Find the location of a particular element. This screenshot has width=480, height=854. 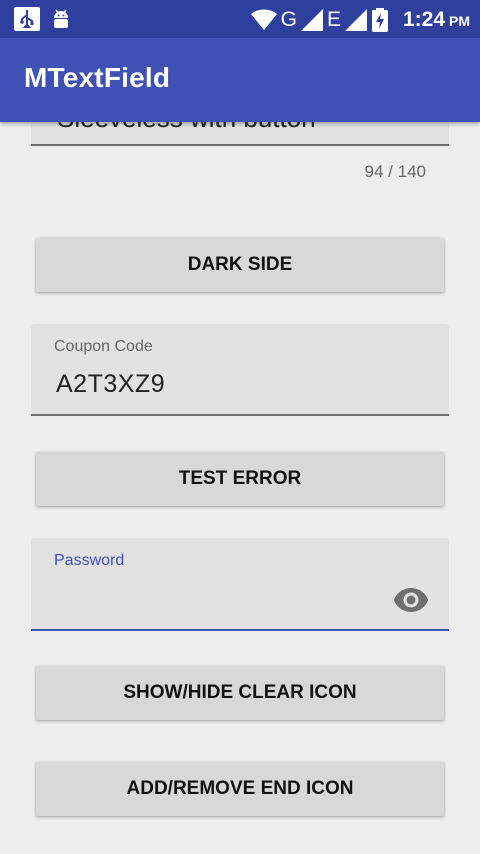

android-debug-icon is located at coordinates (61, 18).